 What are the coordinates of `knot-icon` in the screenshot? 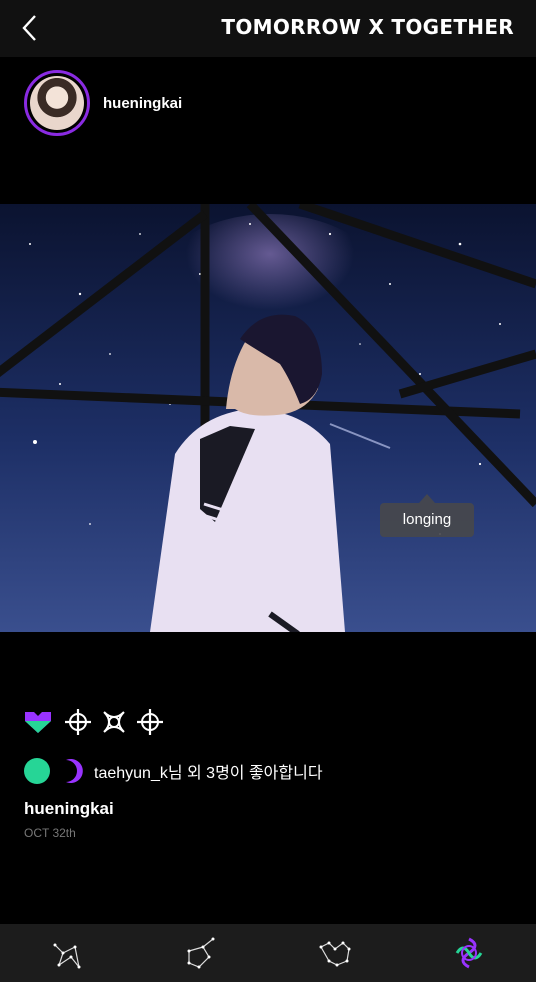 It's located at (114, 722).